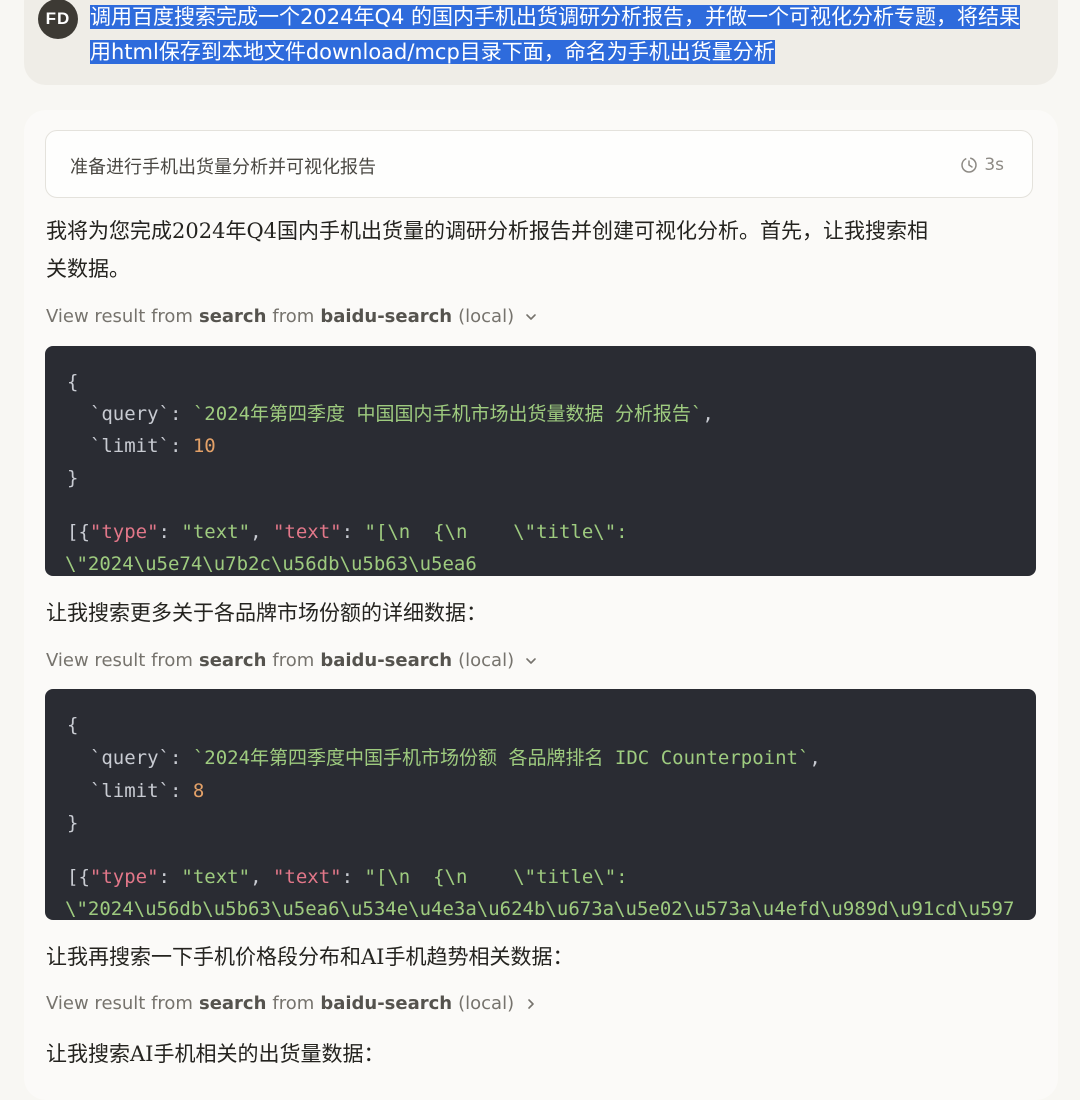 The width and height of the screenshot is (1080, 1100). I want to click on text-after-call-3-content: 让我搜索AI手机相关的出货量数据：, so click(215, 1054).